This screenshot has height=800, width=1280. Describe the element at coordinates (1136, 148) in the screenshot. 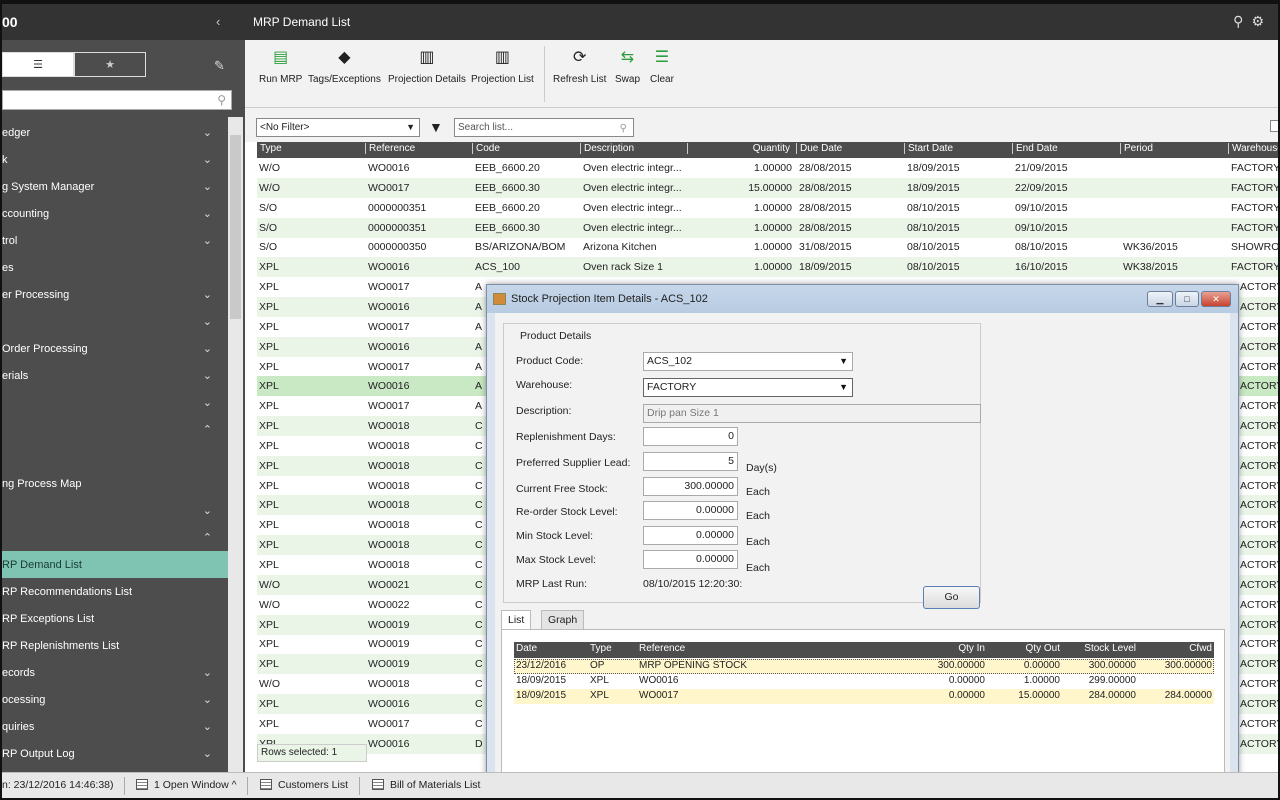

I see `column-header: Period` at that location.